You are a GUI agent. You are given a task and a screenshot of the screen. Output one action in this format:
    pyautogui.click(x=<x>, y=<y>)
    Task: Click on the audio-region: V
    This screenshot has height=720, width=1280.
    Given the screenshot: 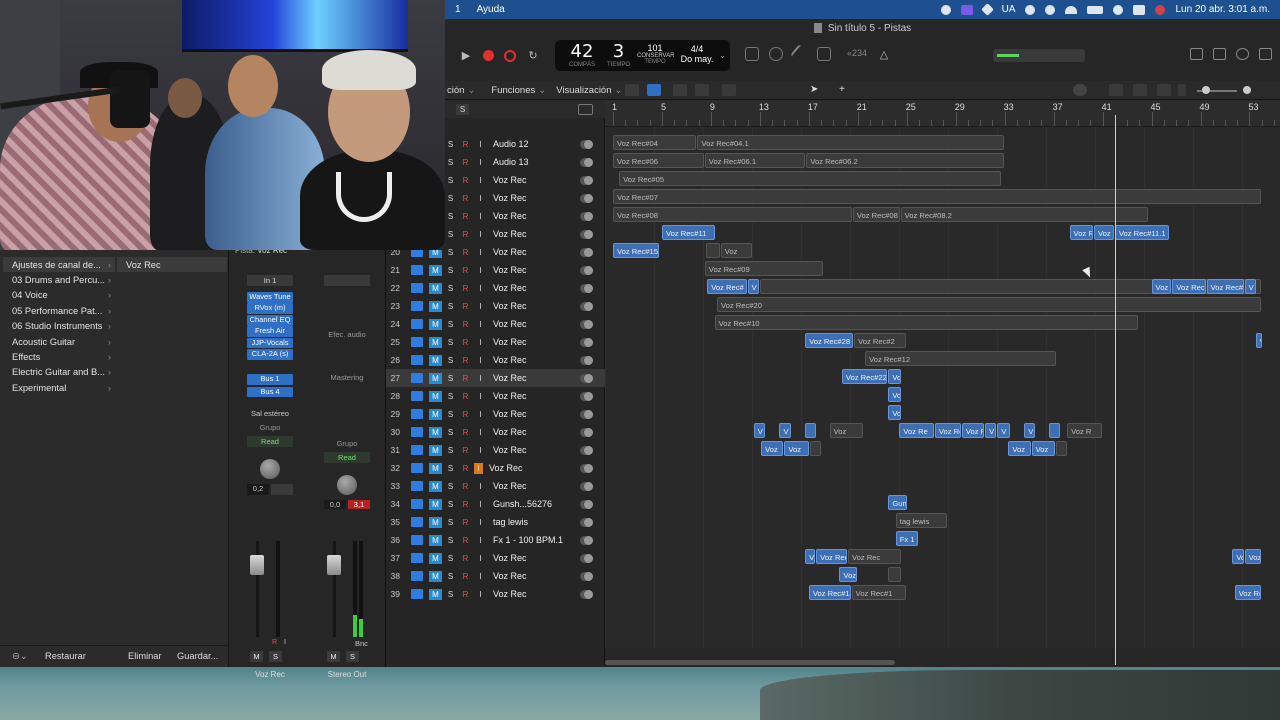 What is the action you would take?
    pyautogui.click(x=753, y=286)
    